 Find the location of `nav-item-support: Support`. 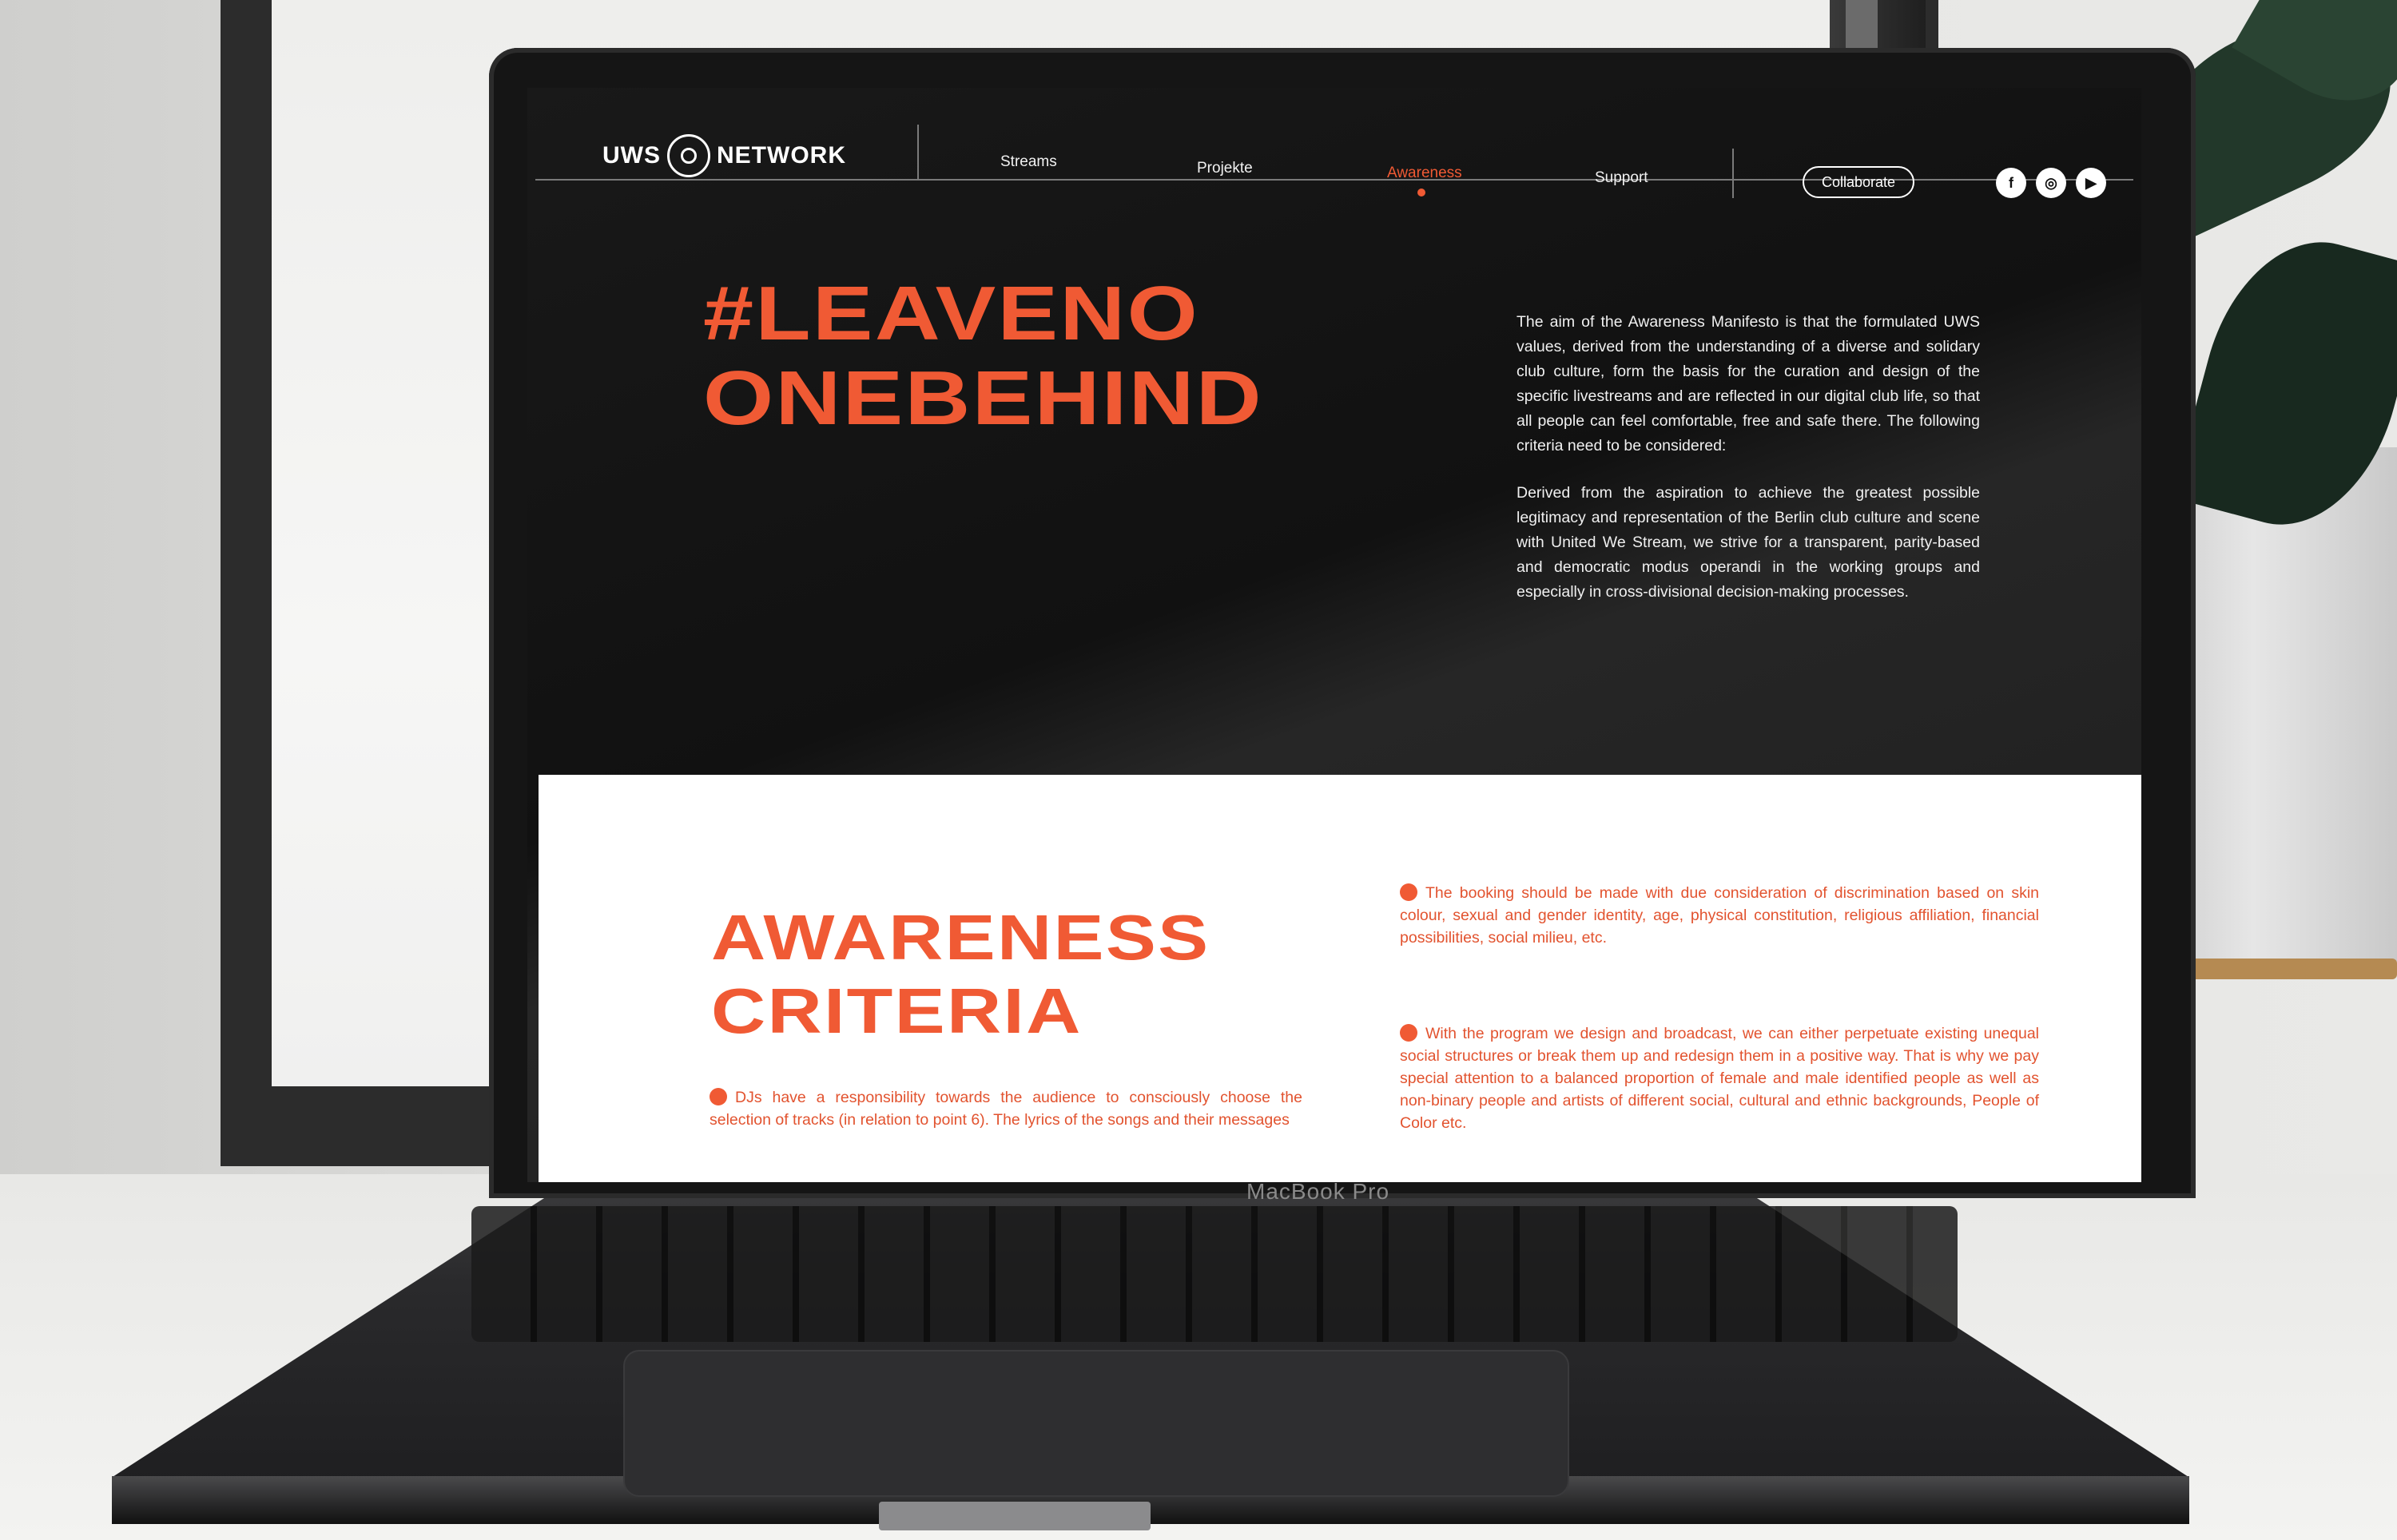

nav-item-support: Support is located at coordinates (1622, 178).